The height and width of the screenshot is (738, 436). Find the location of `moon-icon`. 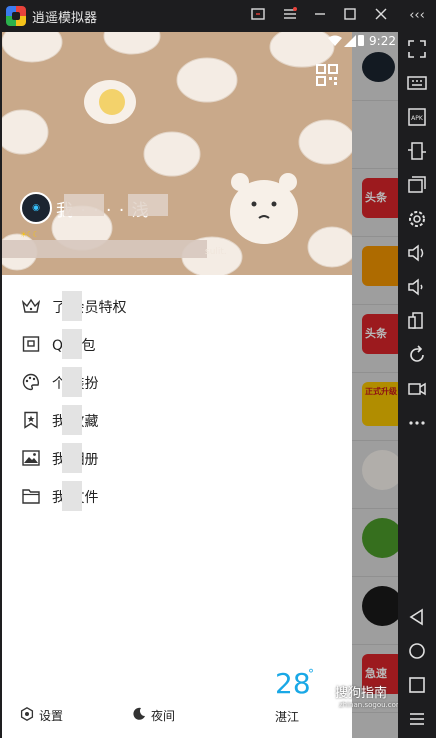

moon-icon is located at coordinates (139, 714).